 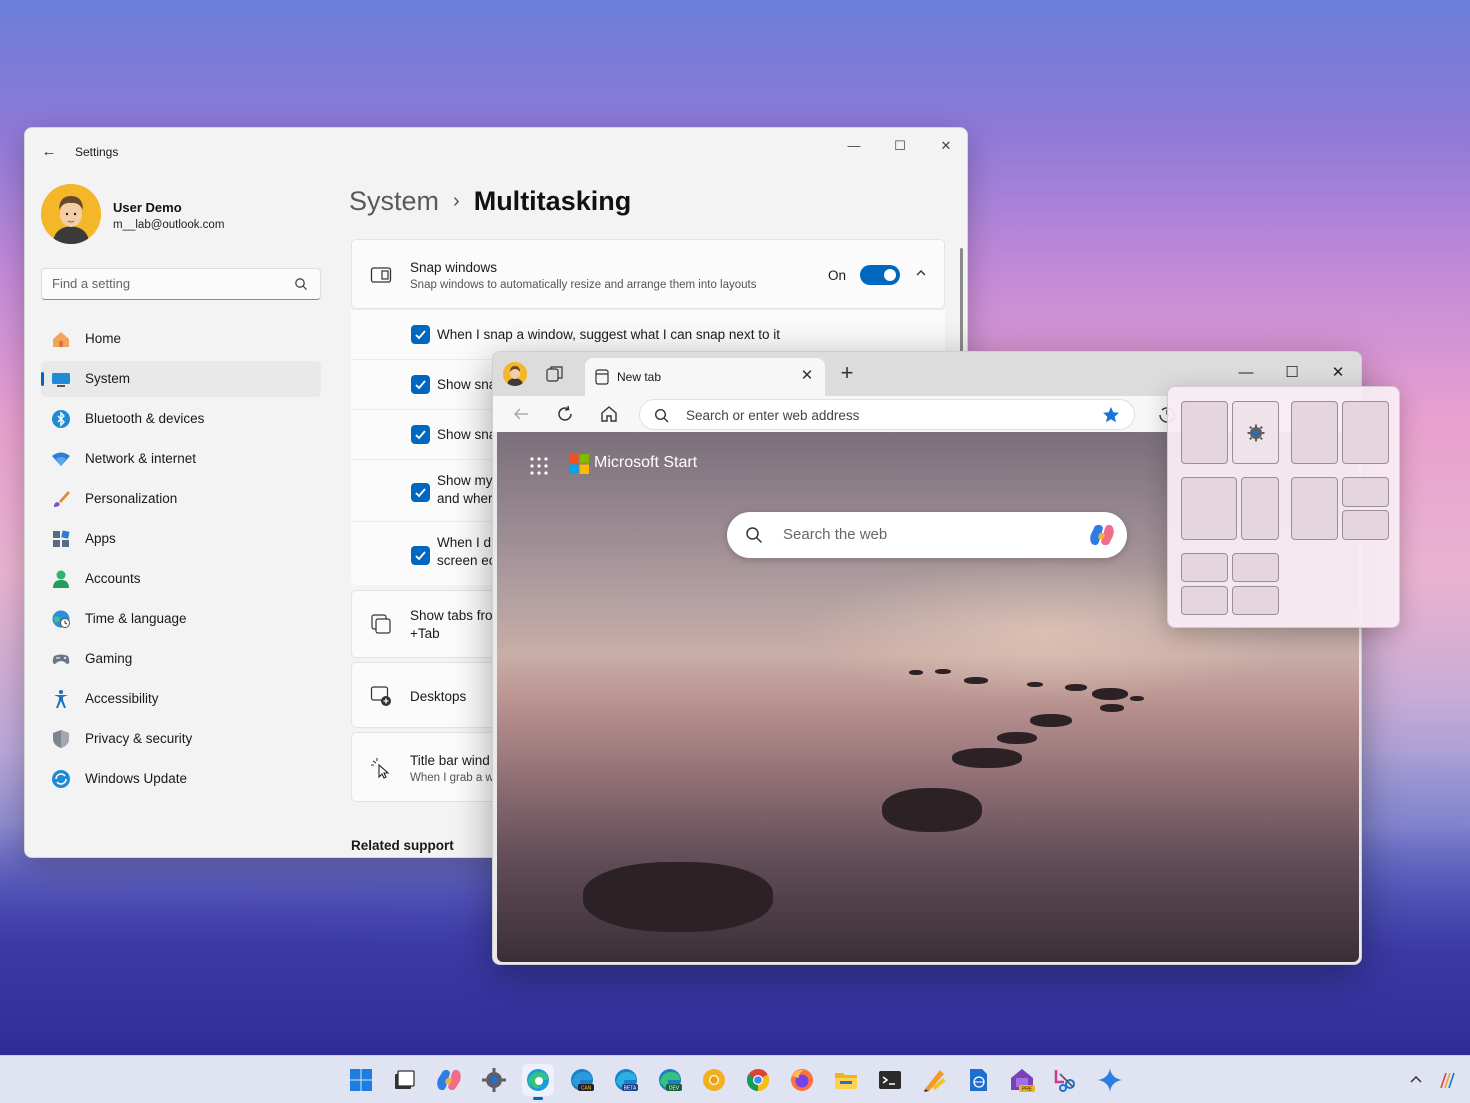 What do you see at coordinates (846, 1080) in the screenshot?
I see `file-explorer-icon` at bounding box center [846, 1080].